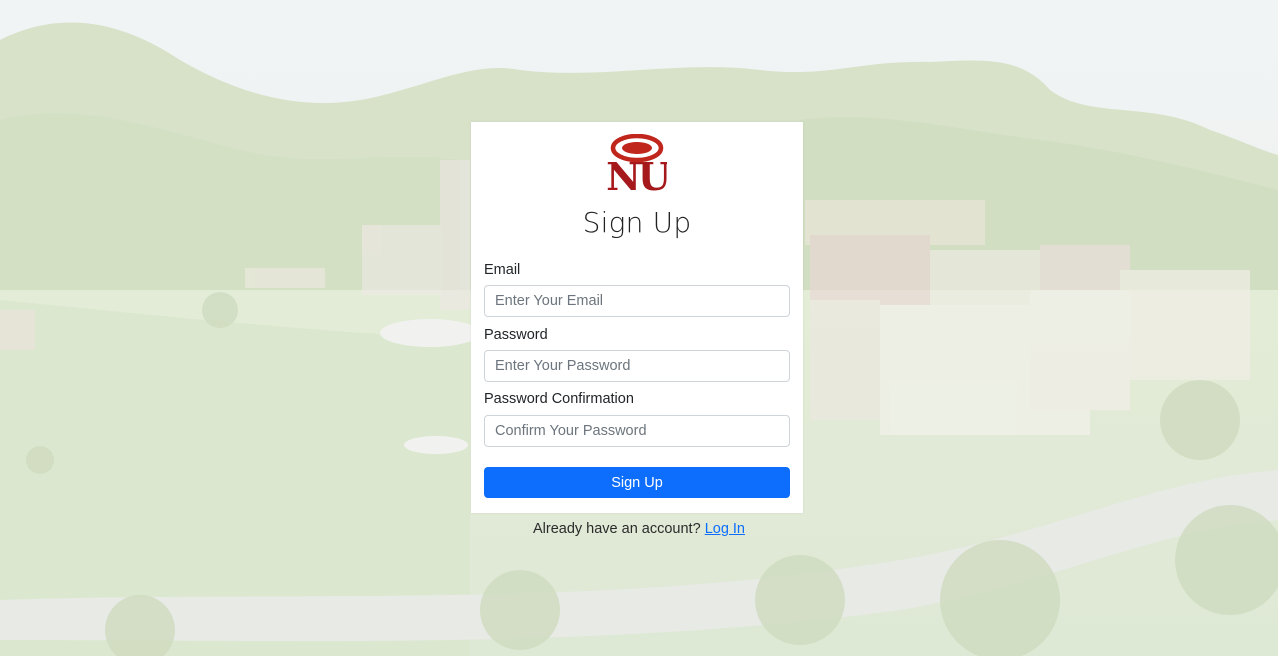 The width and height of the screenshot is (1278, 656). What do you see at coordinates (516, 335) in the screenshot?
I see `password-label: Password` at bounding box center [516, 335].